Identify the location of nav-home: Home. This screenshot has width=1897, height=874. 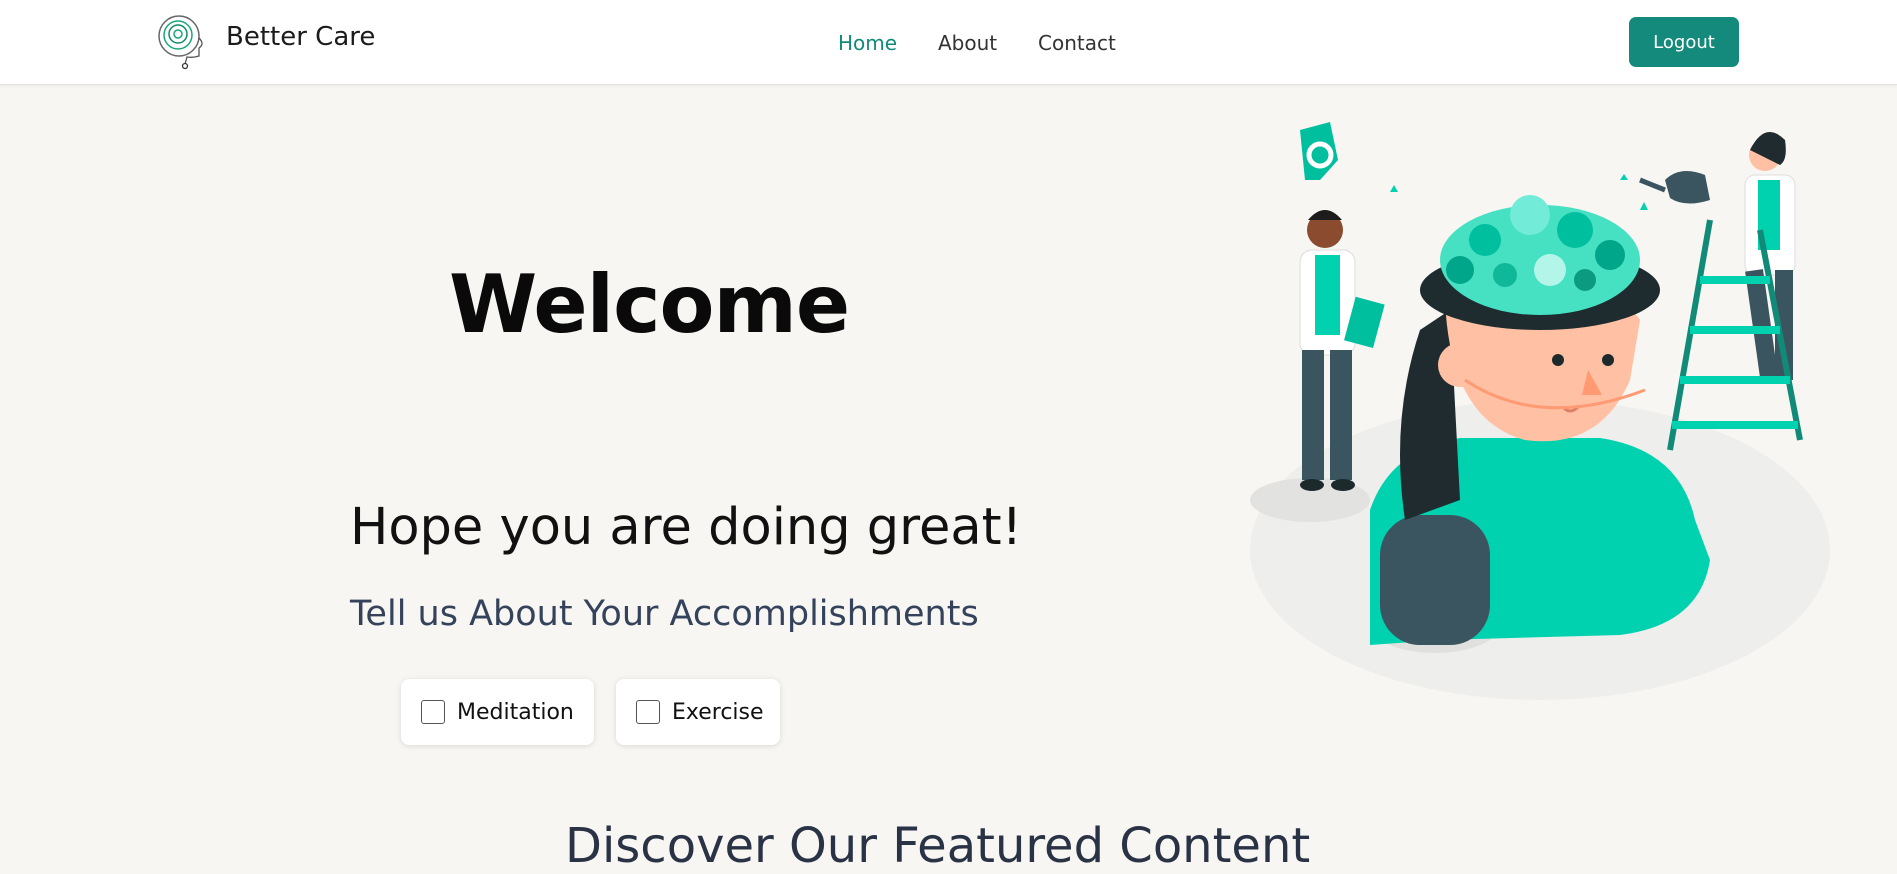
(867, 43).